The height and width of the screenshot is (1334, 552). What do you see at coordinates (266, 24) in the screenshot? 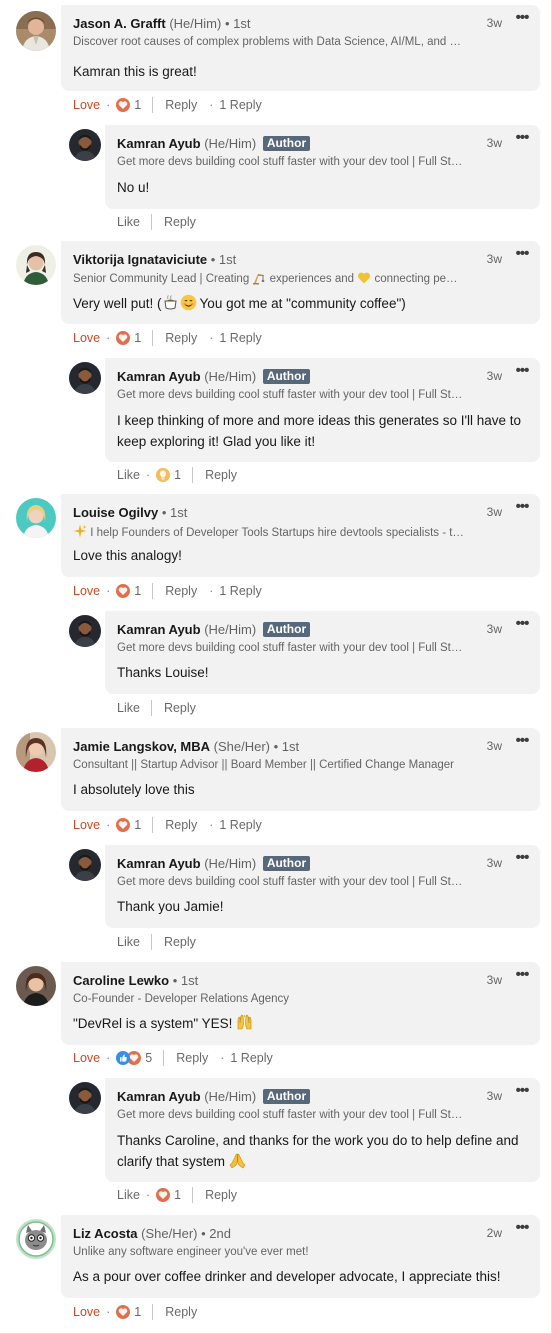
I see `comment-author: Jason A. Grafft (He/Him) • 1st` at bounding box center [266, 24].